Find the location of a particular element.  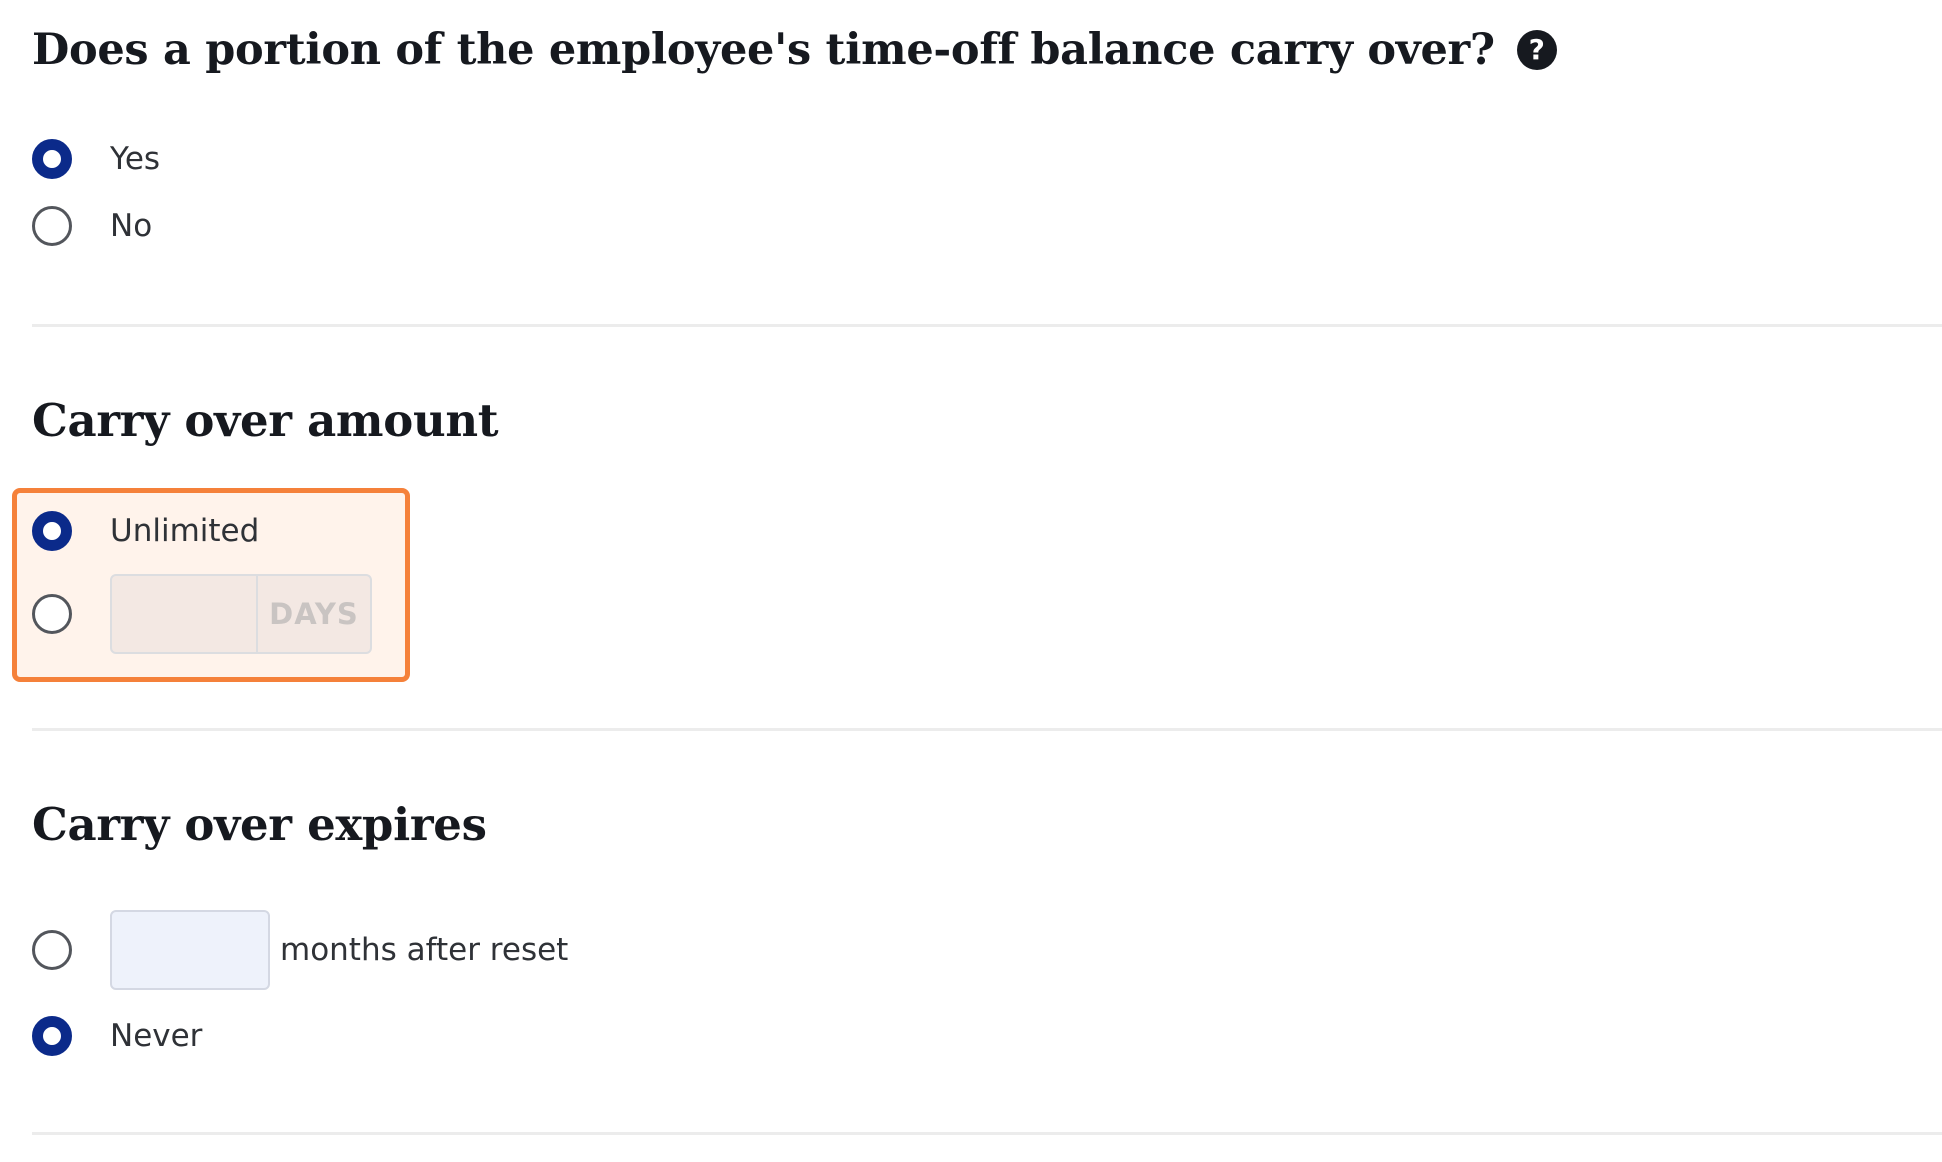

months-after-reset-input is located at coordinates (190, 950).